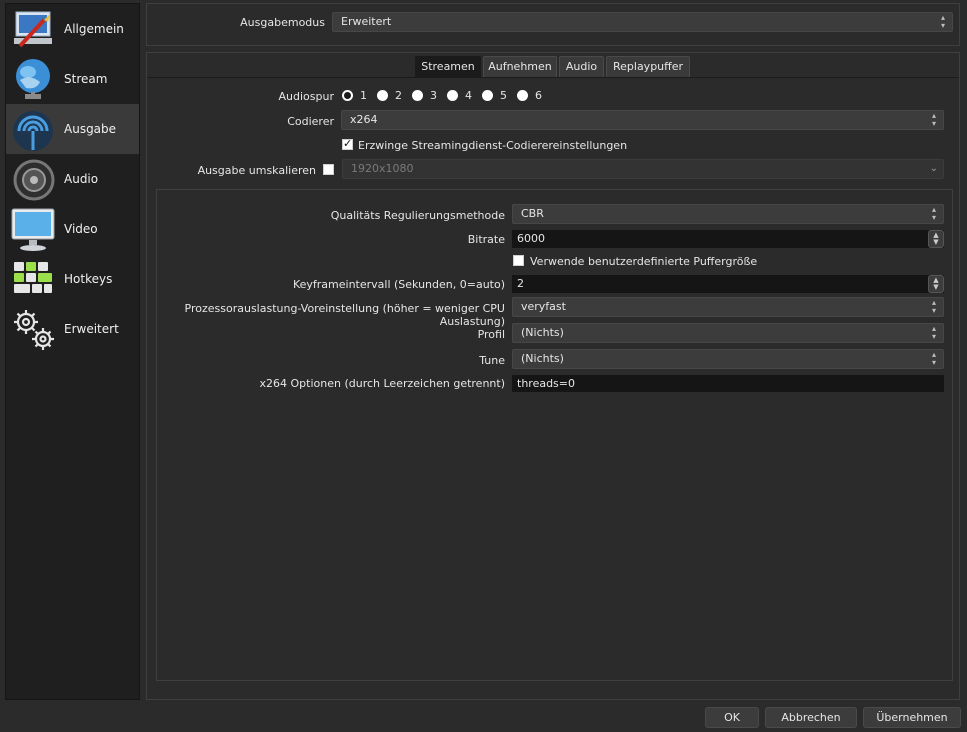 This screenshot has height=732, width=967. Describe the element at coordinates (546, 383) in the screenshot. I see `x264-options-value: threads=0` at that location.